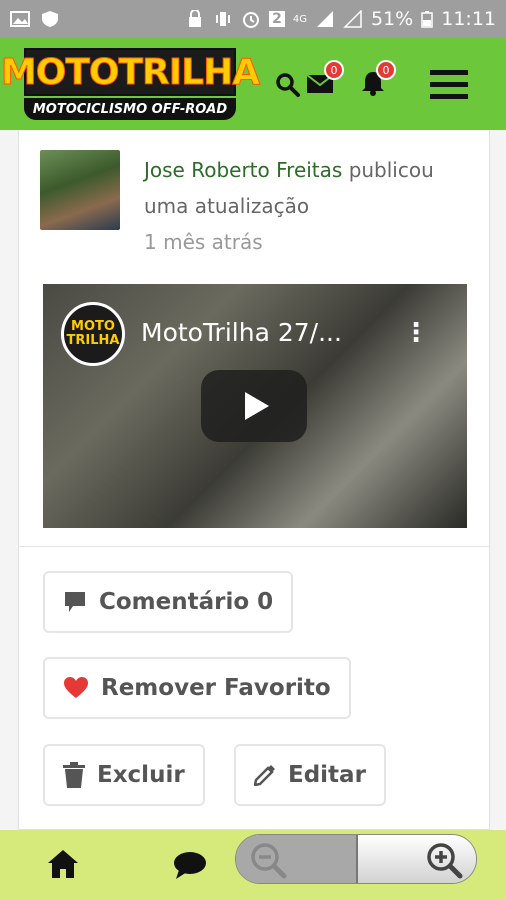 Image resolution: width=506 pixels, height=900 pixels. What do you see at coordinates (50, 19) in the screenshot?
I see `shield-icon` at bounding box center [50, 19].